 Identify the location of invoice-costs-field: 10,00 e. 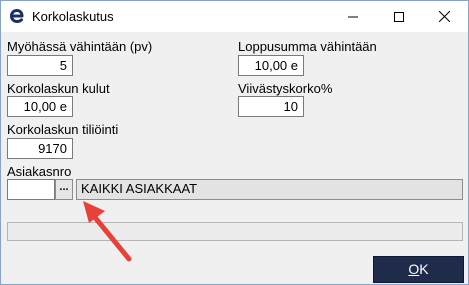
(40, 106).